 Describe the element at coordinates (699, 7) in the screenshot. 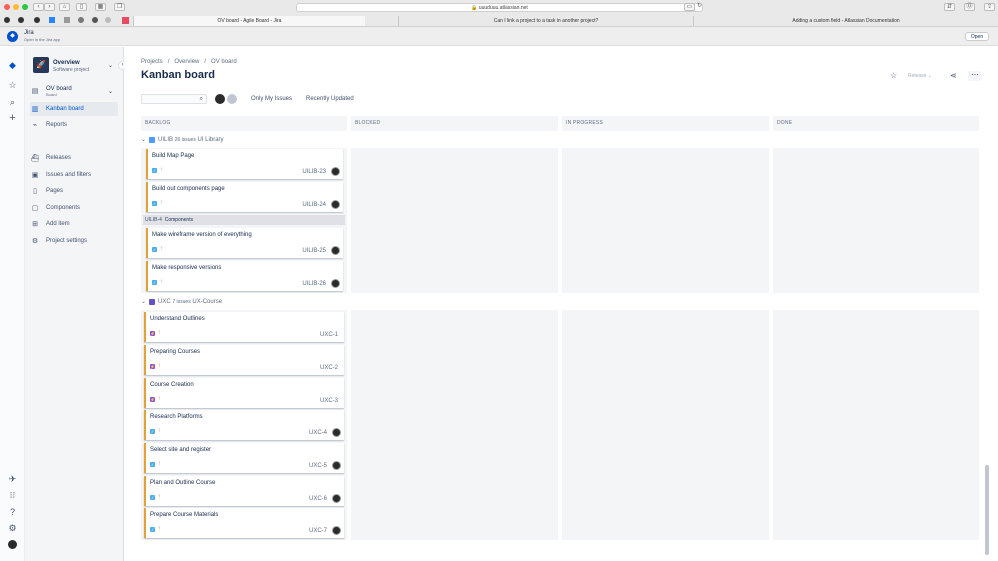

I see `reload-icon: ↻` at that location.